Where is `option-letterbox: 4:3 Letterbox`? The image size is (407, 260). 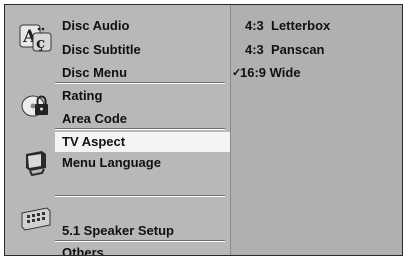
option-letterbox: 4:3 Letterbox is located at coordinates (287, 26).